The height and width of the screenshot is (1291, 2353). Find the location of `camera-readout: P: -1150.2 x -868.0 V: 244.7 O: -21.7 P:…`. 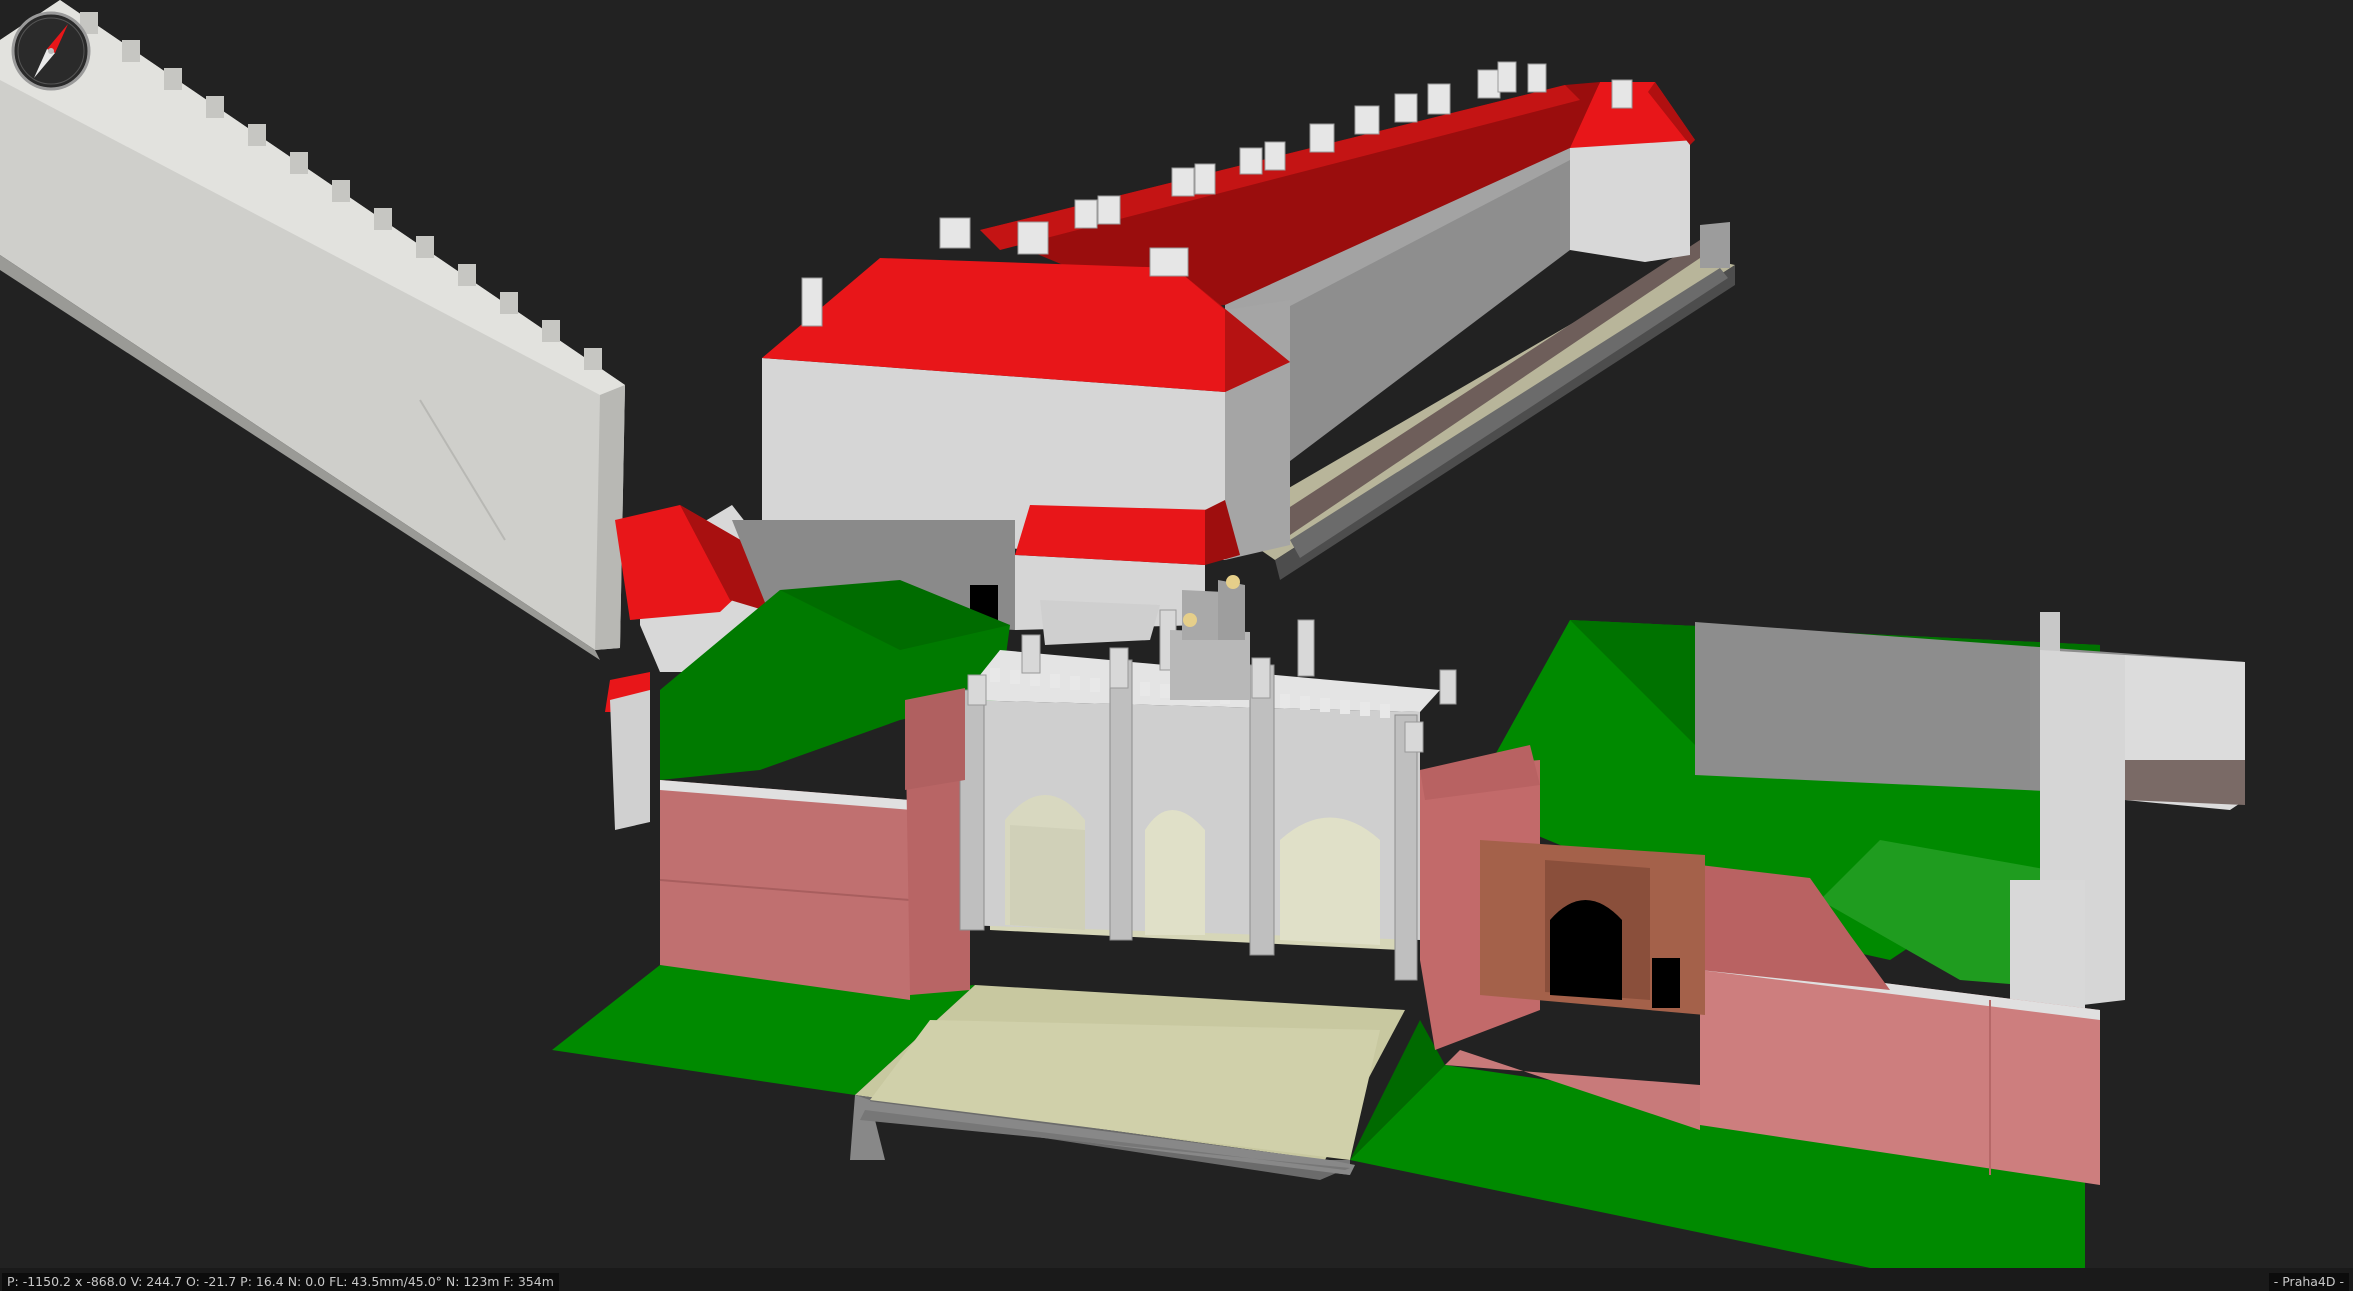

camera-readout: P: -1150.2 x -868.0 V: 244.7 O: -21.7 P:… is located at coordinates (280, 1282).